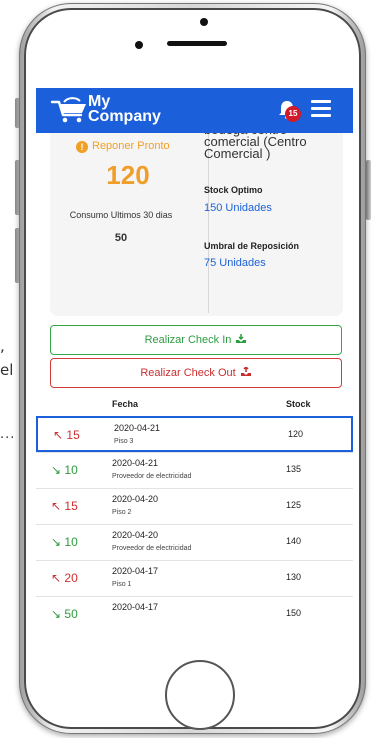 This screenshot has width=380, height=738. I want to click on table-row: ↖ 15 2020-04-20 Piso 2 125, so click(194, 506).